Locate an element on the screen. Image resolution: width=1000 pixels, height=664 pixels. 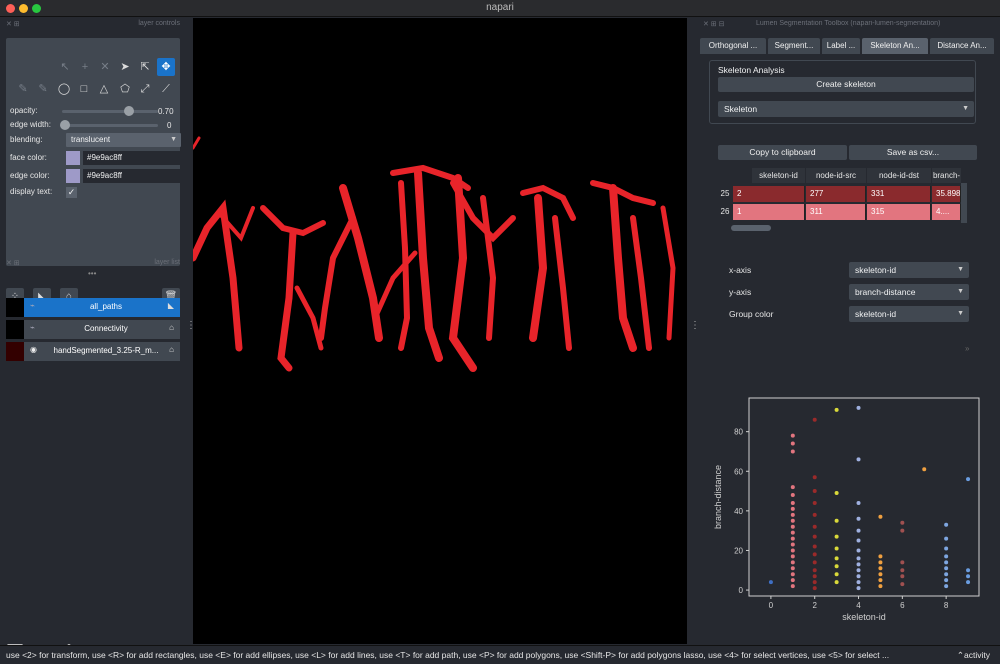
layer-controls-title: layer controls is located at coordinates (159, 23).